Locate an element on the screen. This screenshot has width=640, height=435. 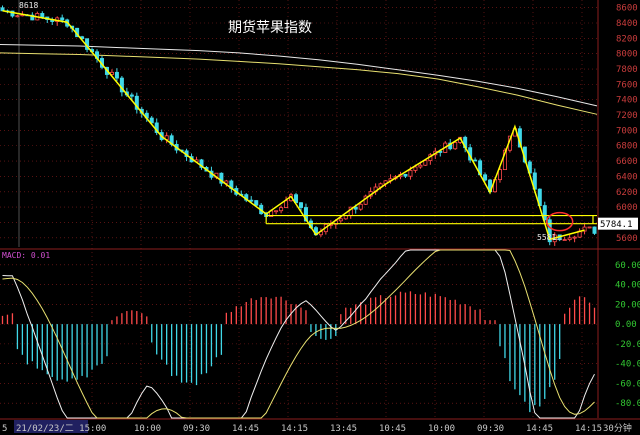
time-axis-label: 21/02/23/二 15:00 is located at coordinates (61, 429).